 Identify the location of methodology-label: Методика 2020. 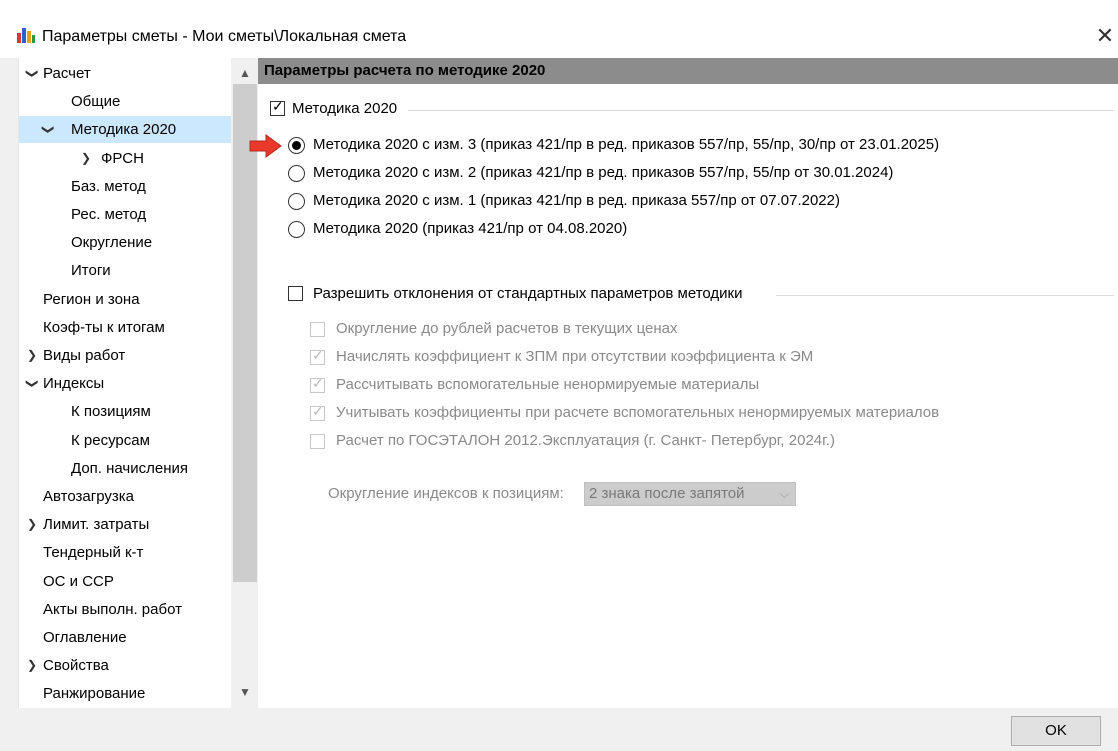
(345, 108).